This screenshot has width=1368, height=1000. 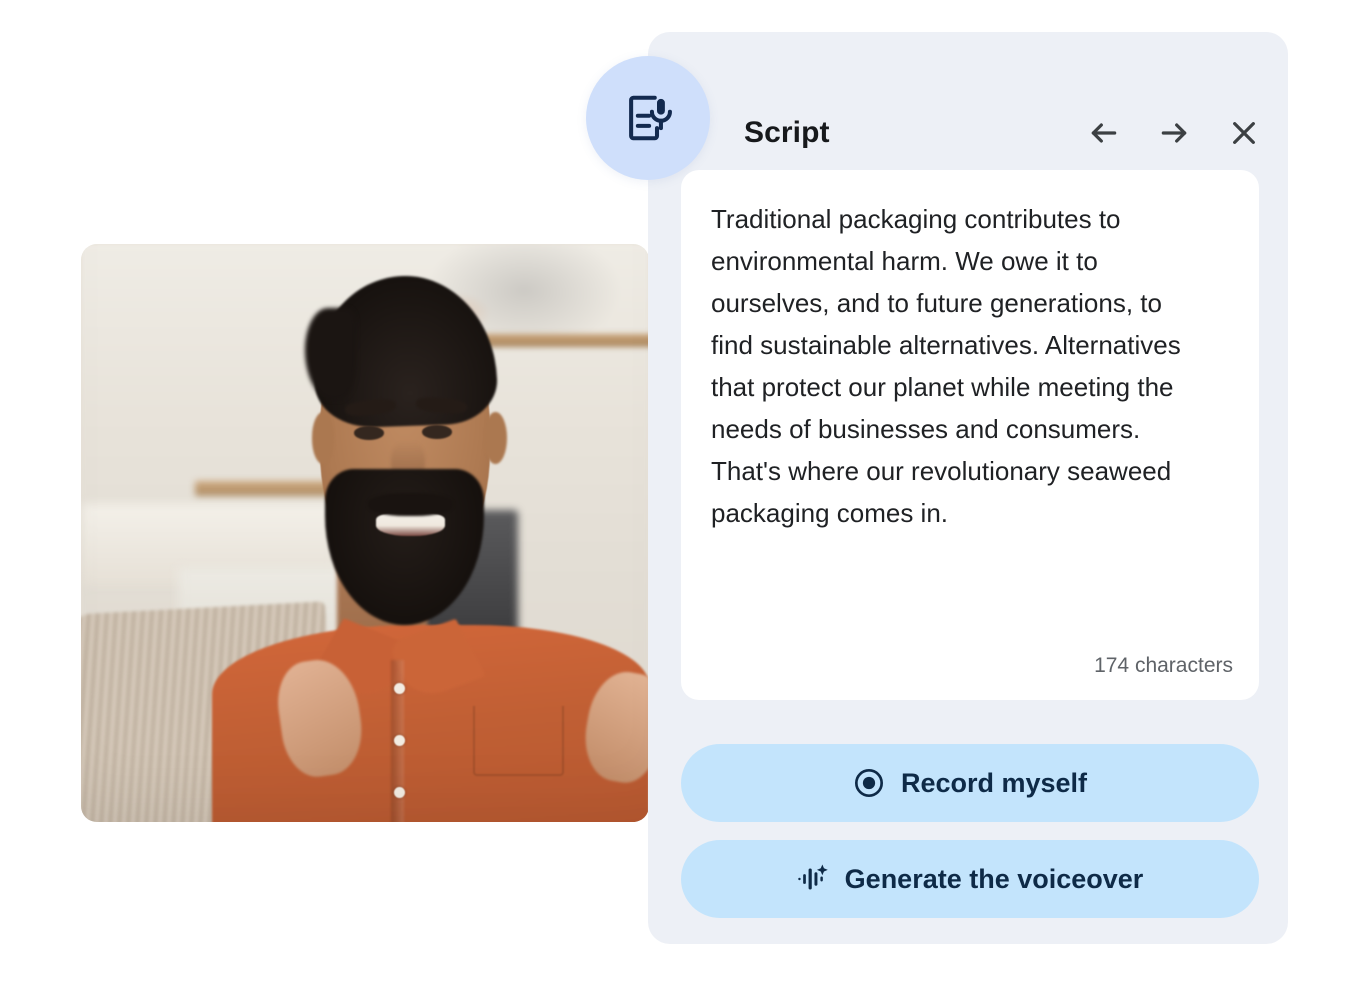 I want to click on panel-nav-group, so click(x=1174, y=134).